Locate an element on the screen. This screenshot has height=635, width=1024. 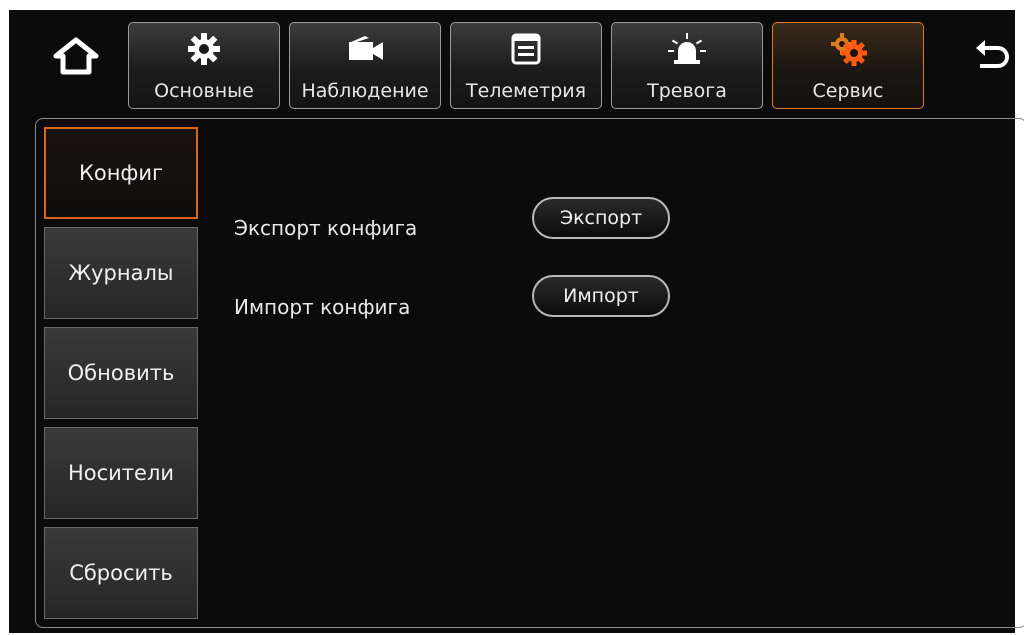
sidebar-item-label: Носители is located at coordinates (121, 473).